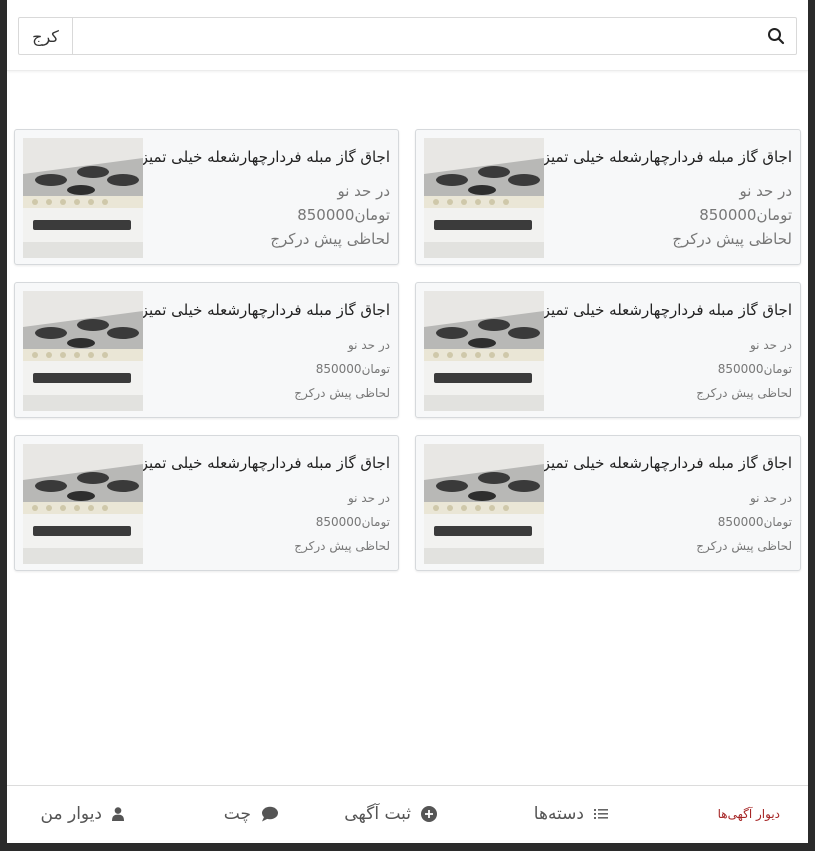 The width and height of the screenshot is (815, 851). I want to click on chat-bubble-icon, so click(270, 814).